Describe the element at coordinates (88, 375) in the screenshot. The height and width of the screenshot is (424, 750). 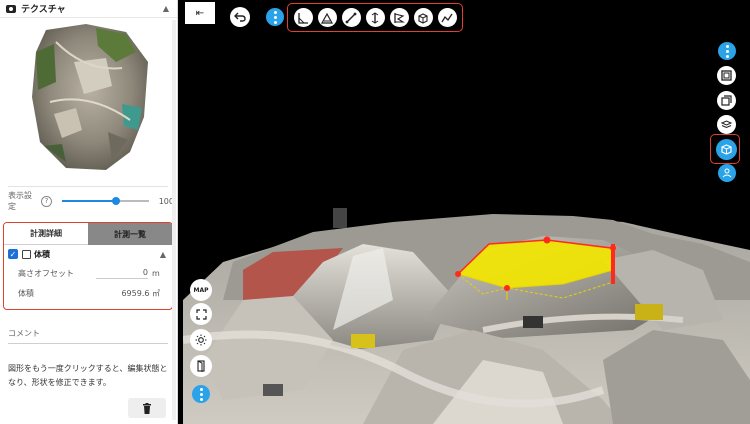
I see `edit-hint-text: 図形をもう一度クリックすると、編集状態となり、形状を修正できます。` at that location.